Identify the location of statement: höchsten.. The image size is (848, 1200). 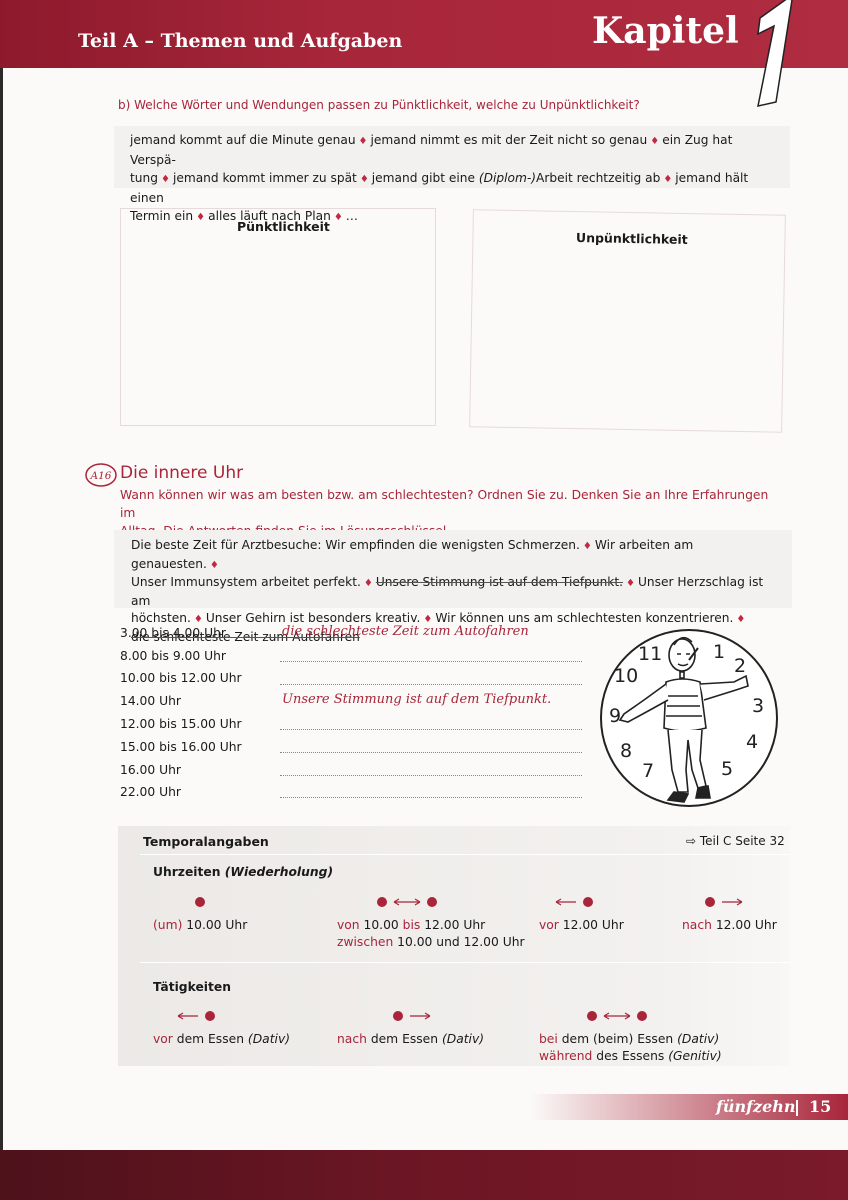
(161, 618).